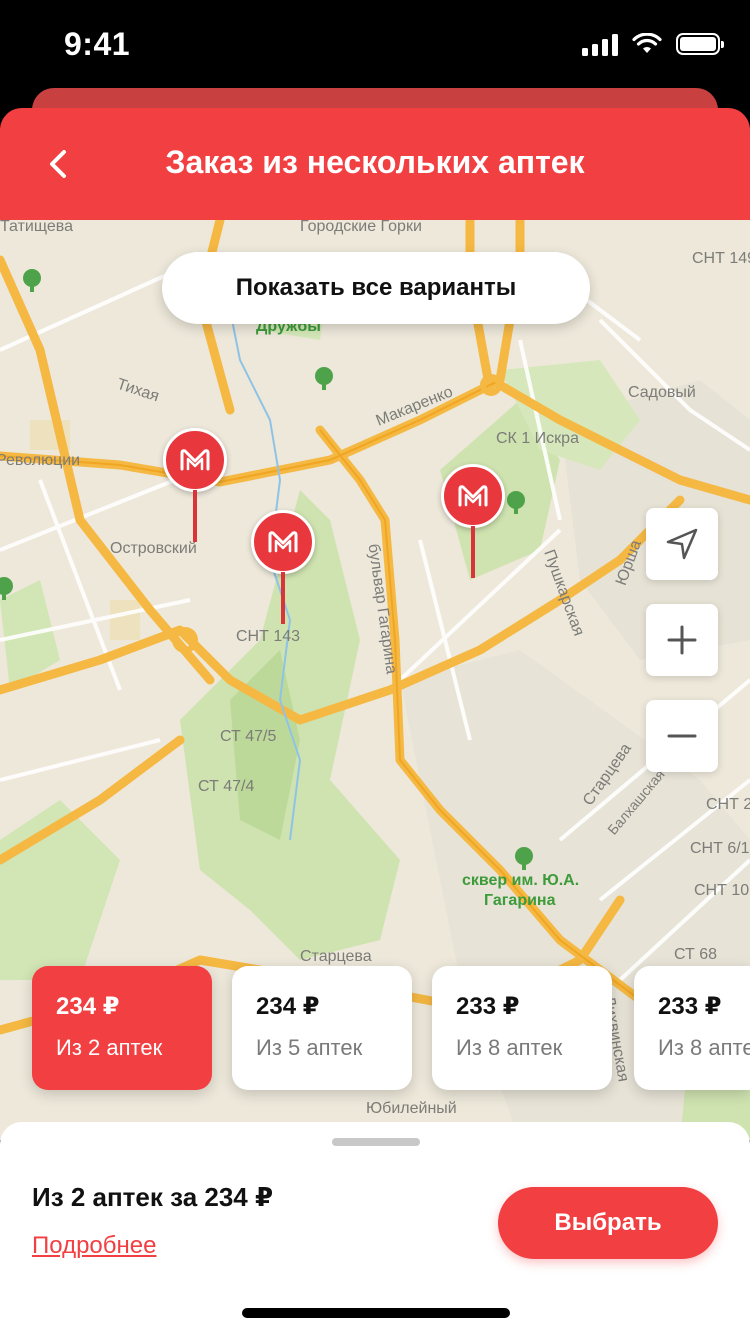  Describe the element at coordinates (520, 900) in the screenshot. I see `map-label: Гагарина` at that location.